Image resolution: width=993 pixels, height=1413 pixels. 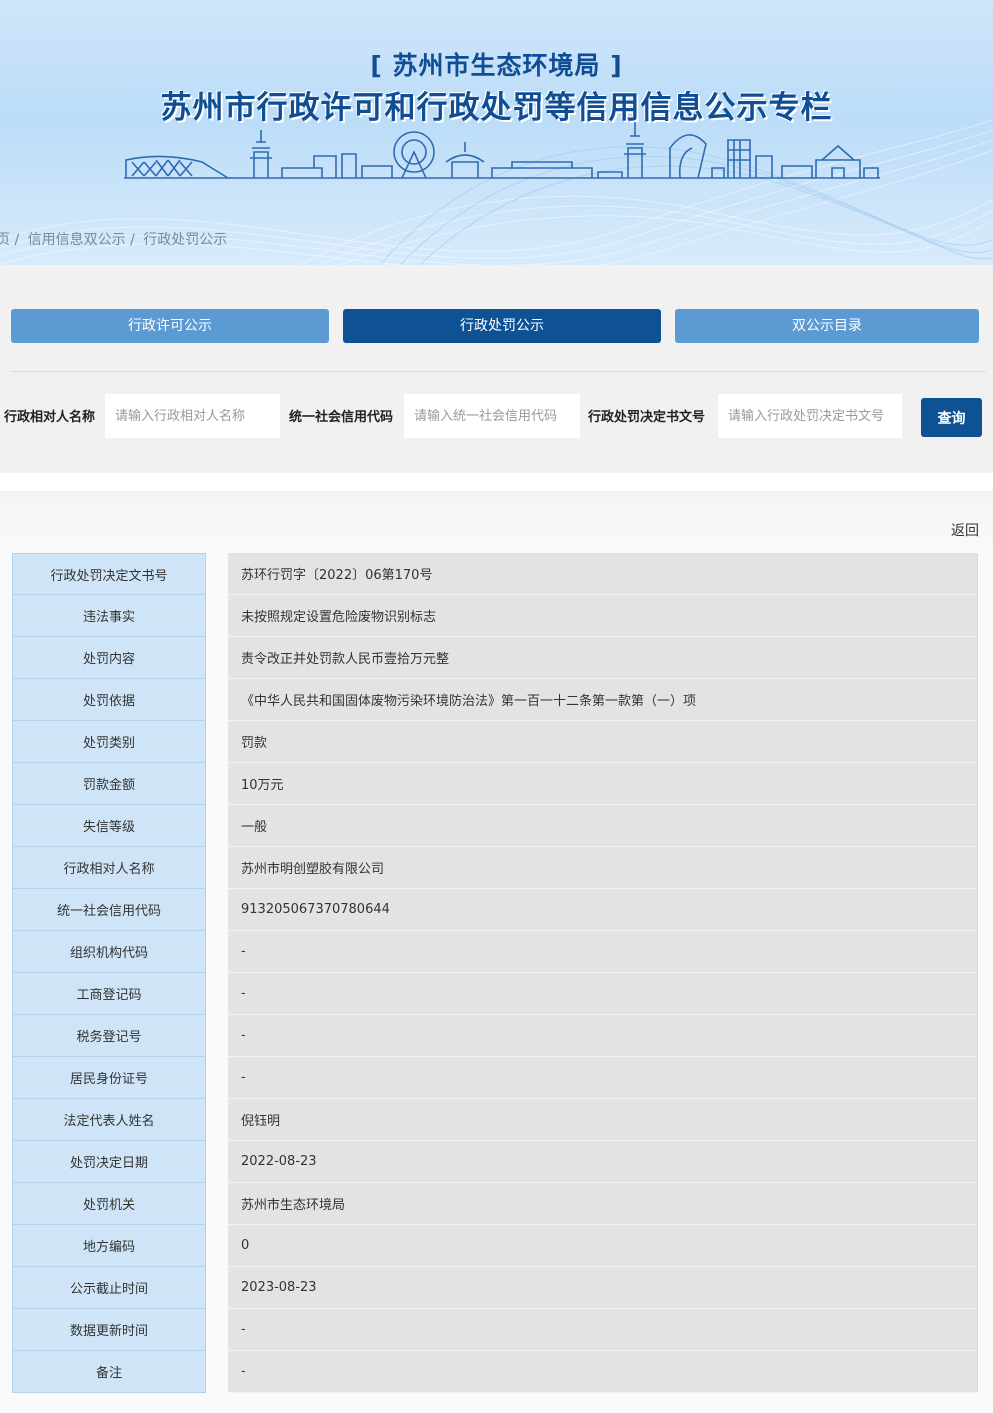 What do you see at coordinates (109, 1330) in the screenshot?
I see `row-label: 数据更新时间` at bounding box center [109, 1330].